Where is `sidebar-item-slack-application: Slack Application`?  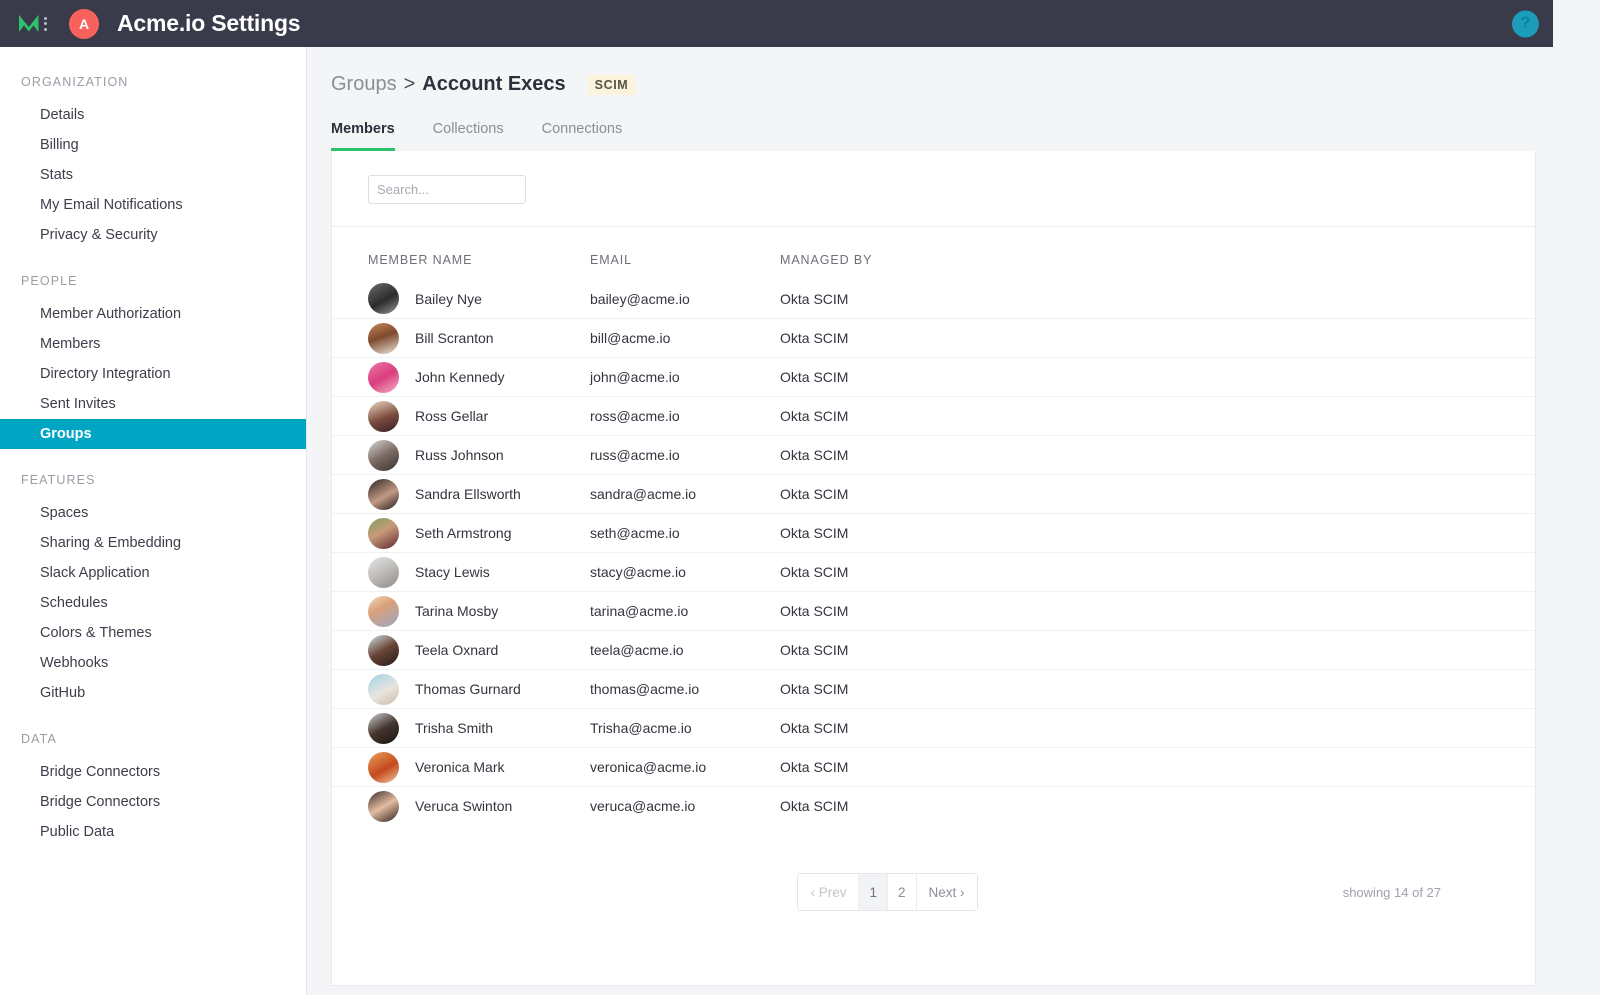 sidebar-item-slack-application: Slack Application is located at coordinates (153, 573).